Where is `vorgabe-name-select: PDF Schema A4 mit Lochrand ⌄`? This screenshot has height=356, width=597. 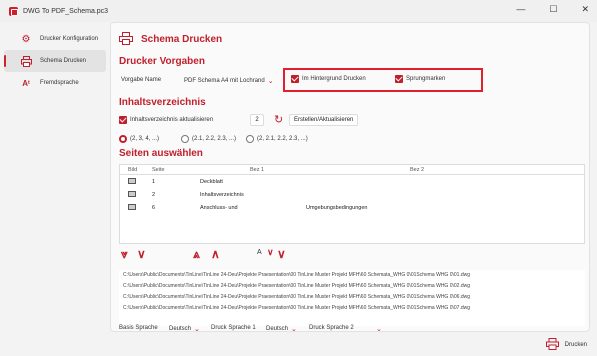 vorgabe-name-select: PDF Schema A4 mit Lochrand ⌄ is located at coordinates (229, 81).